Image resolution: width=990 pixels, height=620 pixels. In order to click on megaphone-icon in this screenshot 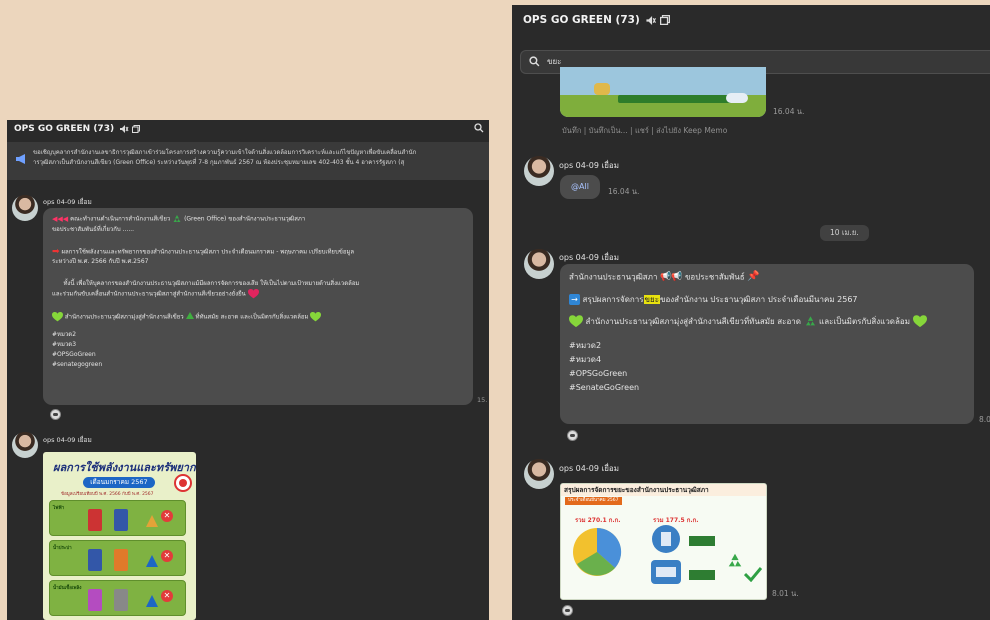, I will do `click(20, 159)`.